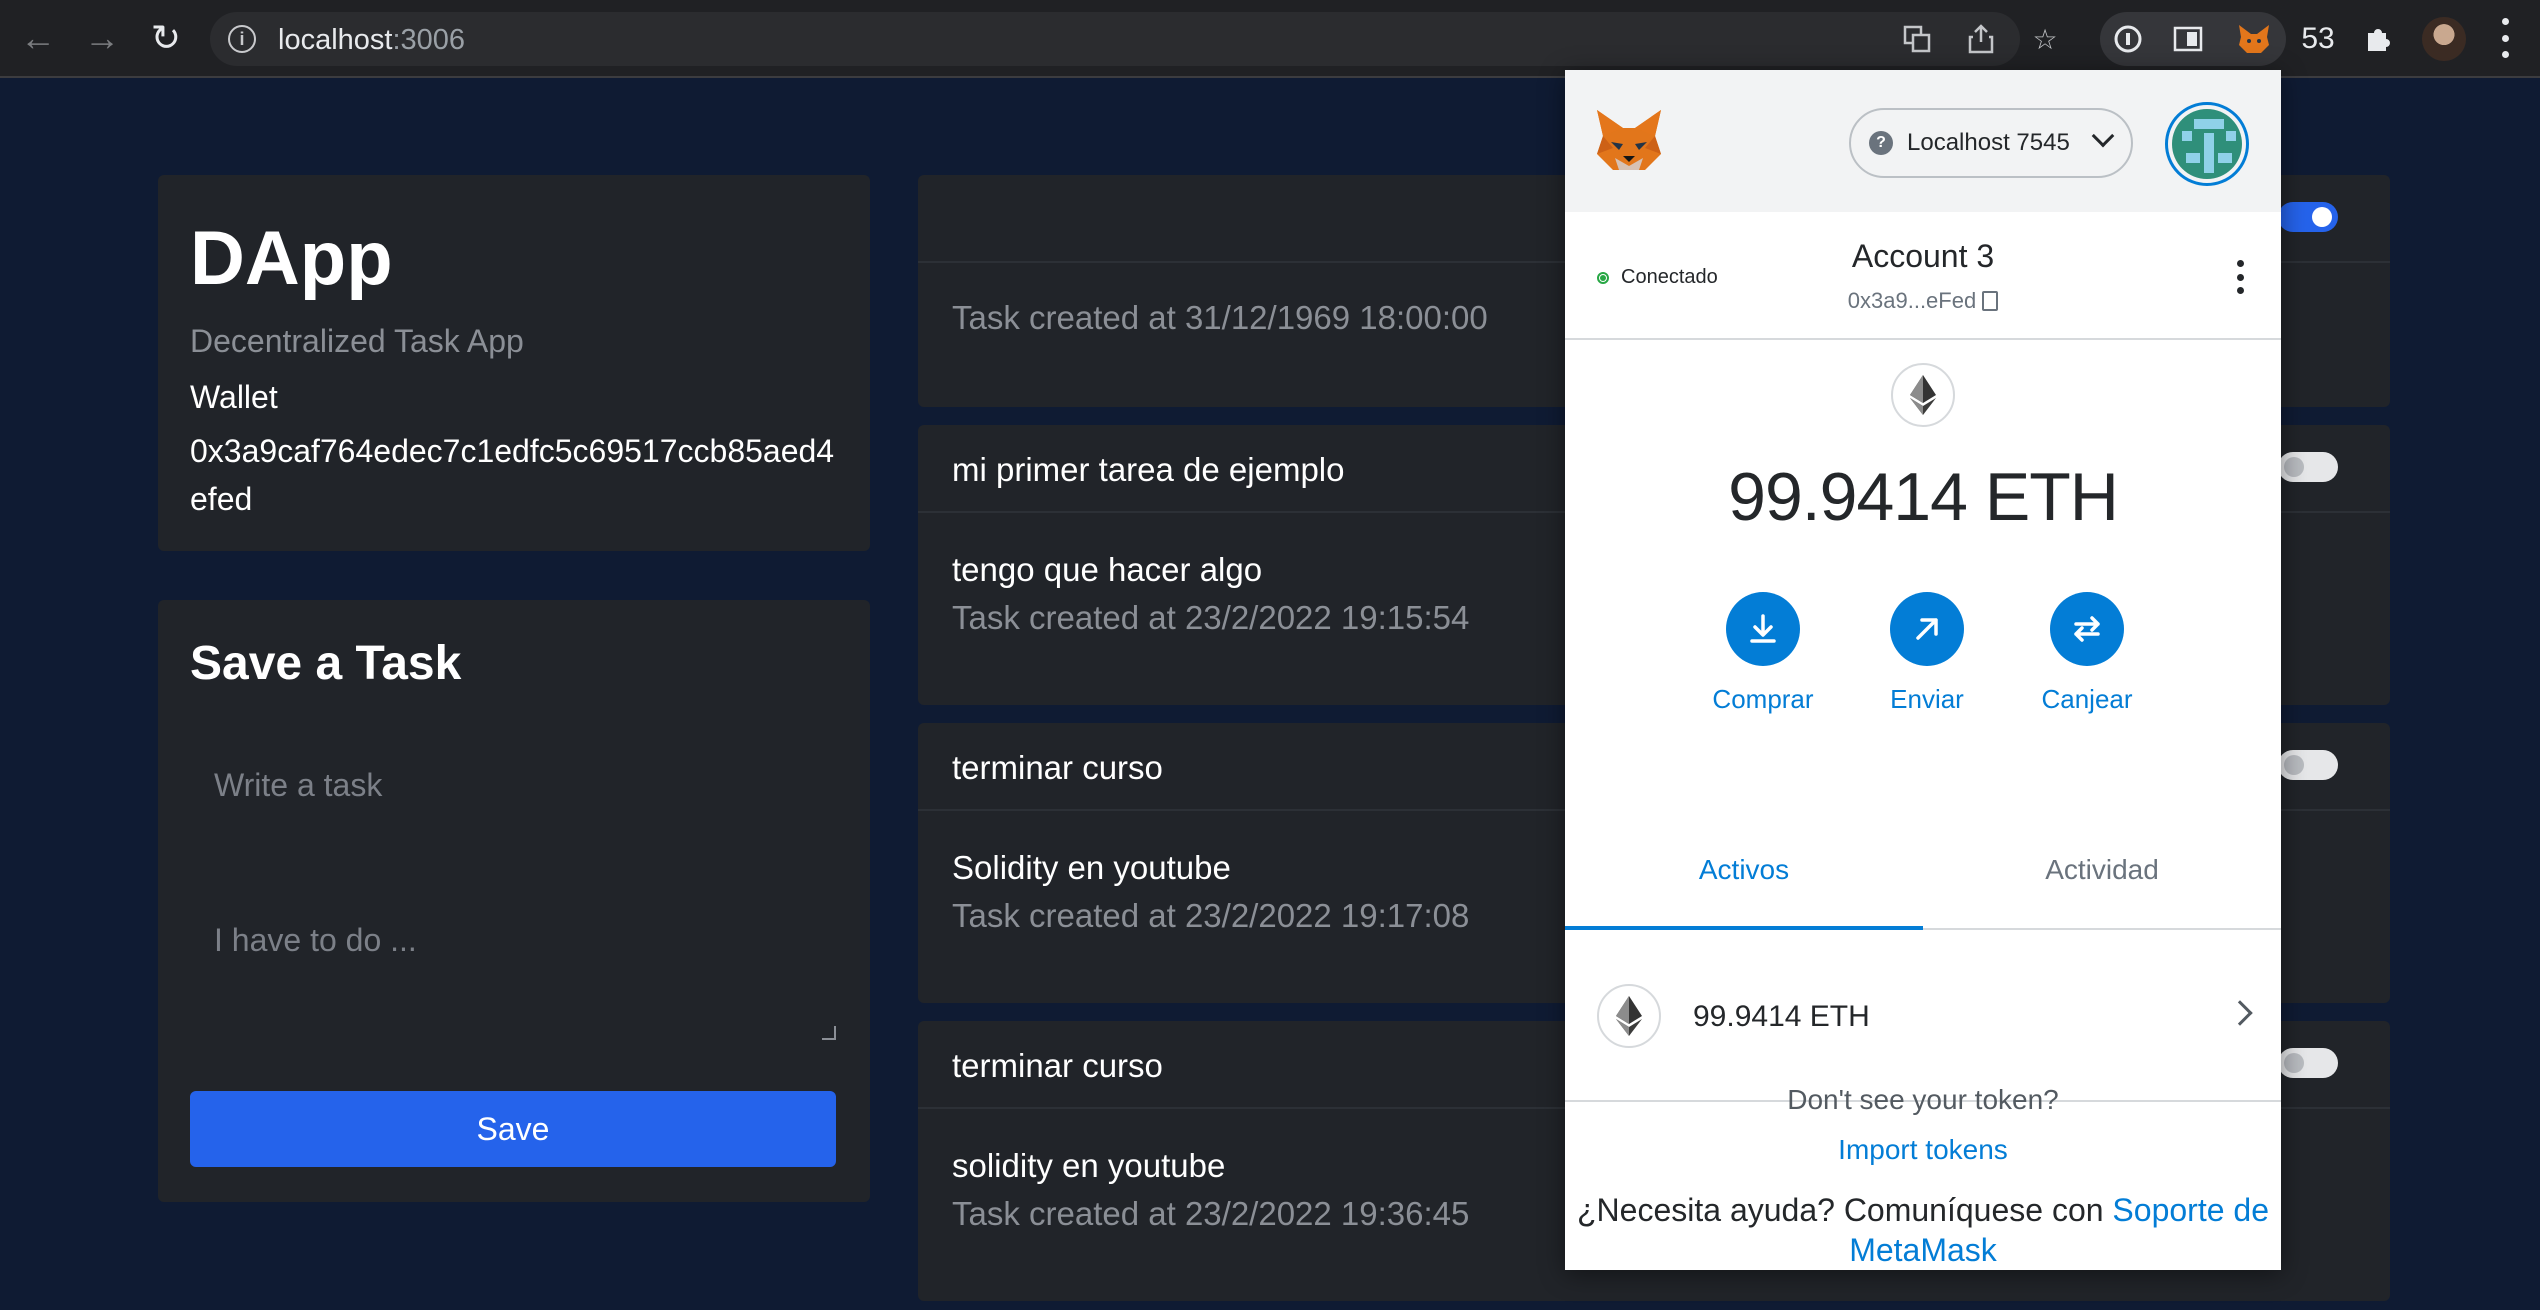 The image size is (2540, 1310). Describe the element at coordinates (326, 663) in the screenshot. I see `form-title: Save a Task` at that location.